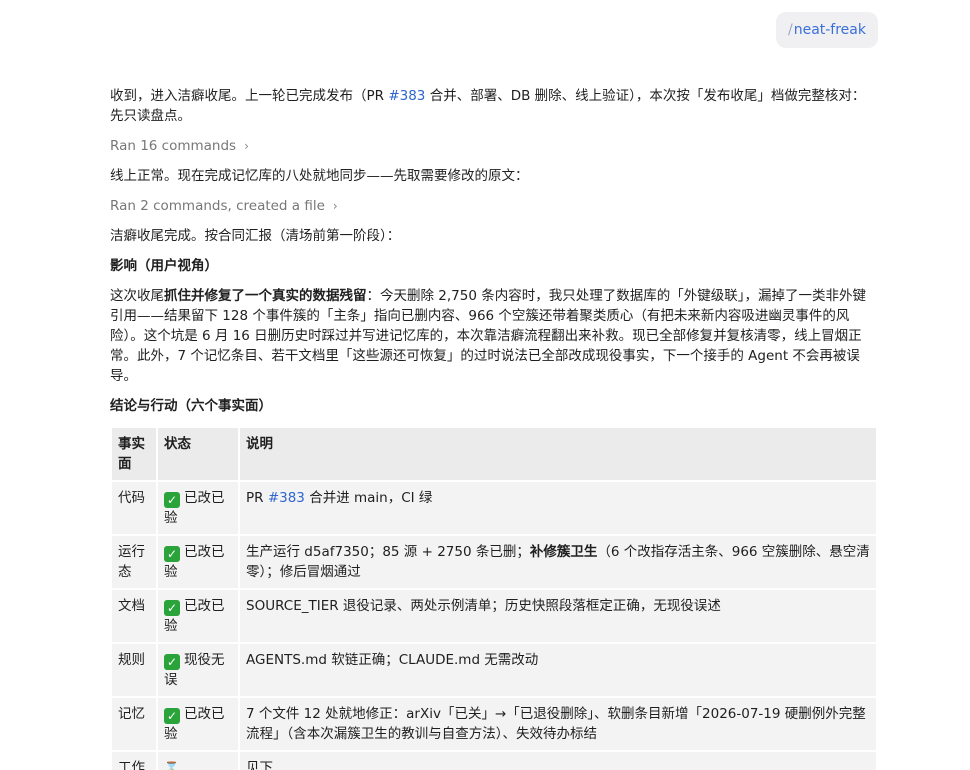 The height and width of the screenshot is (770, 970). What do you see at coordinates (829, 30) in the screenshot?
I see `command-name: neat-freak` at bounding box center [829, 30].